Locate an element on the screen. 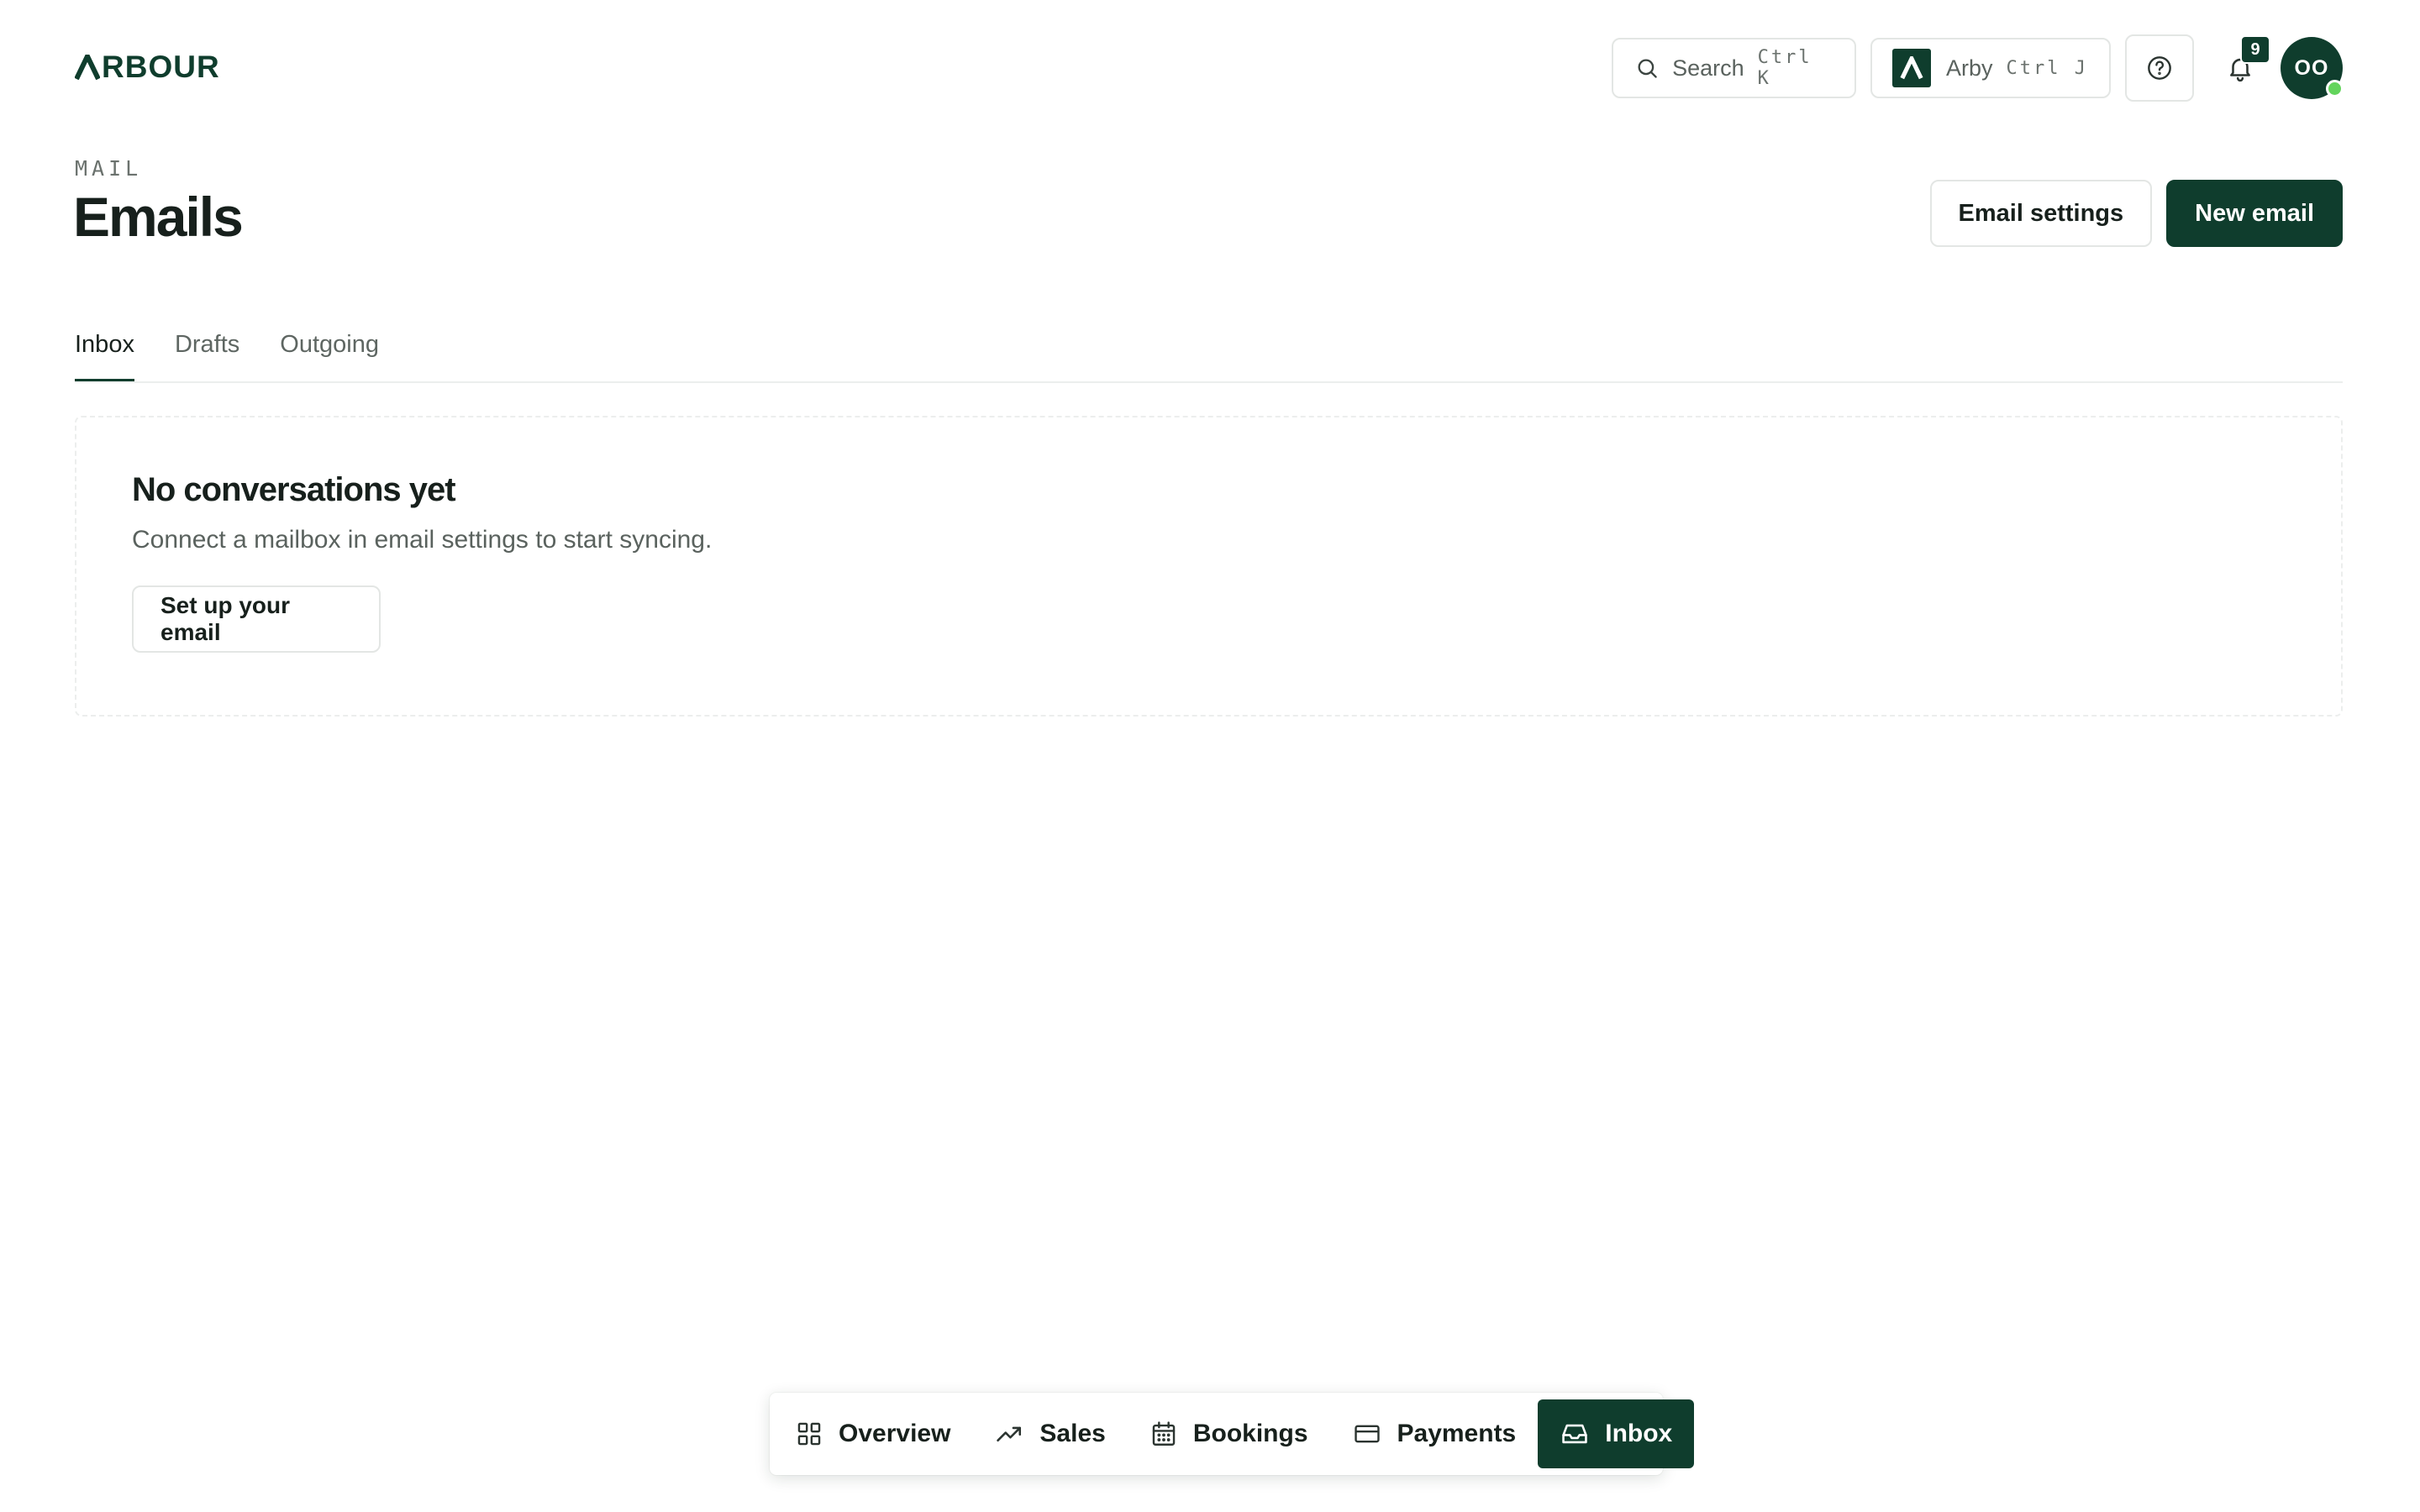 This screenshot has height=1512, width=2420. assistant-button: Arby Ctrl J is located at coordinates (1990, 68).